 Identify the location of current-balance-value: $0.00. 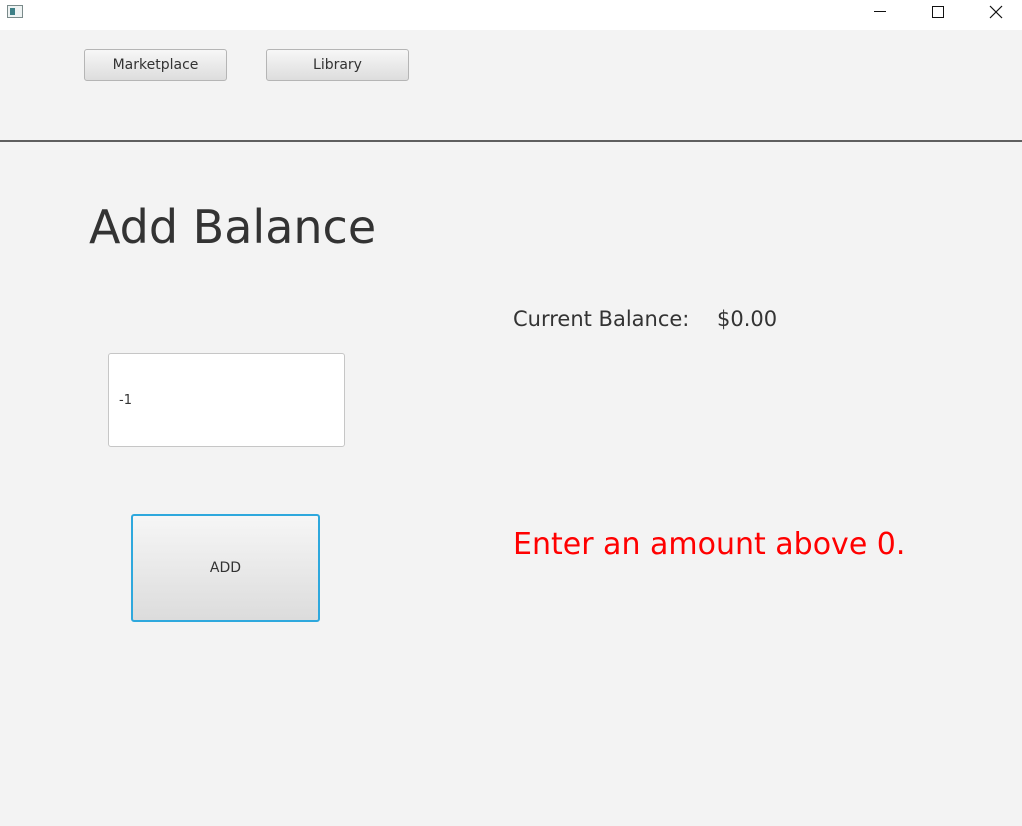
(747, 319).